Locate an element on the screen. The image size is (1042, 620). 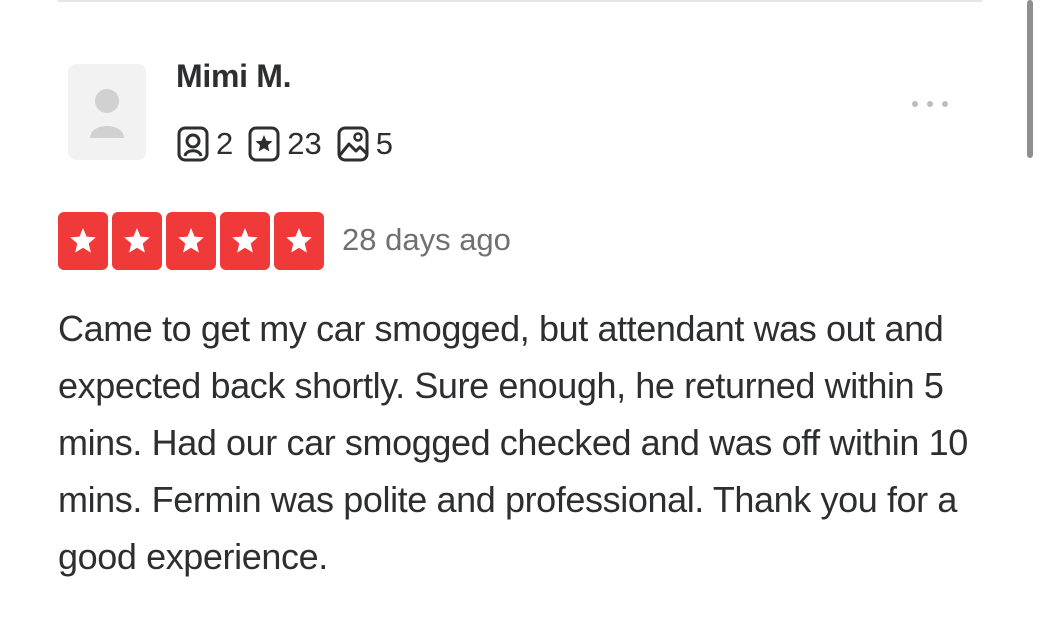
photos-stat: 5 is located at coordinates (364, 144).